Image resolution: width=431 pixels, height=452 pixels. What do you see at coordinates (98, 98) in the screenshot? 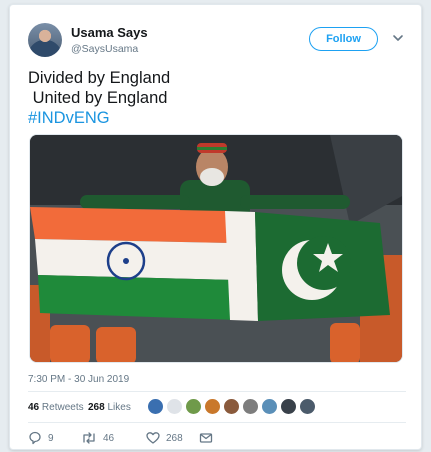
I see `tweet-text-line: United by England` at bounding box center [98, 98].